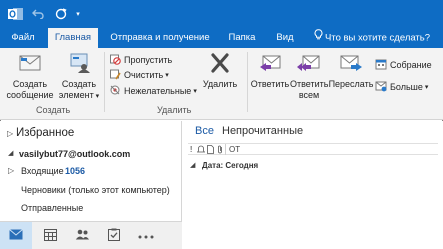 Image resolution: width=443 pixels, height=249 pixels. I want to click on meeting-button: Собрание, so click(403, 64).